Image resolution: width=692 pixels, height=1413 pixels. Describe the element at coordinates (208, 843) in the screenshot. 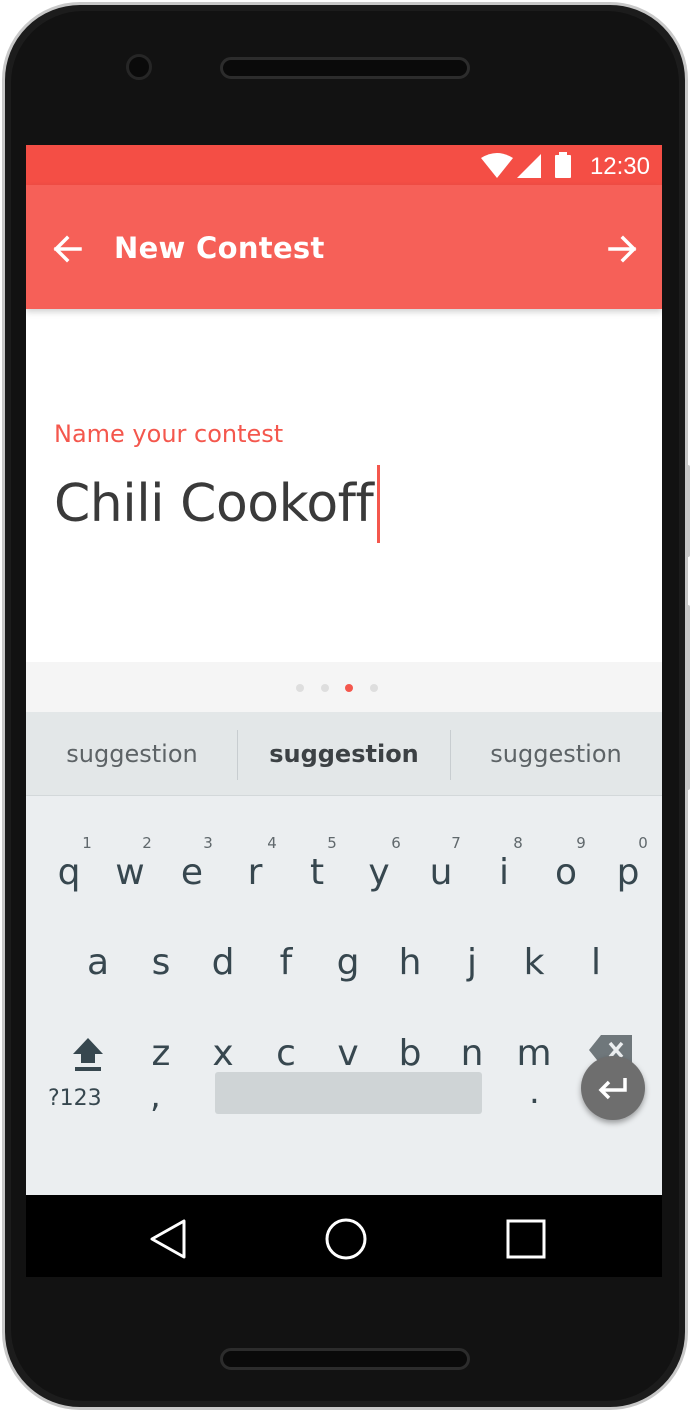

I see `key-hint: 3` at that location.